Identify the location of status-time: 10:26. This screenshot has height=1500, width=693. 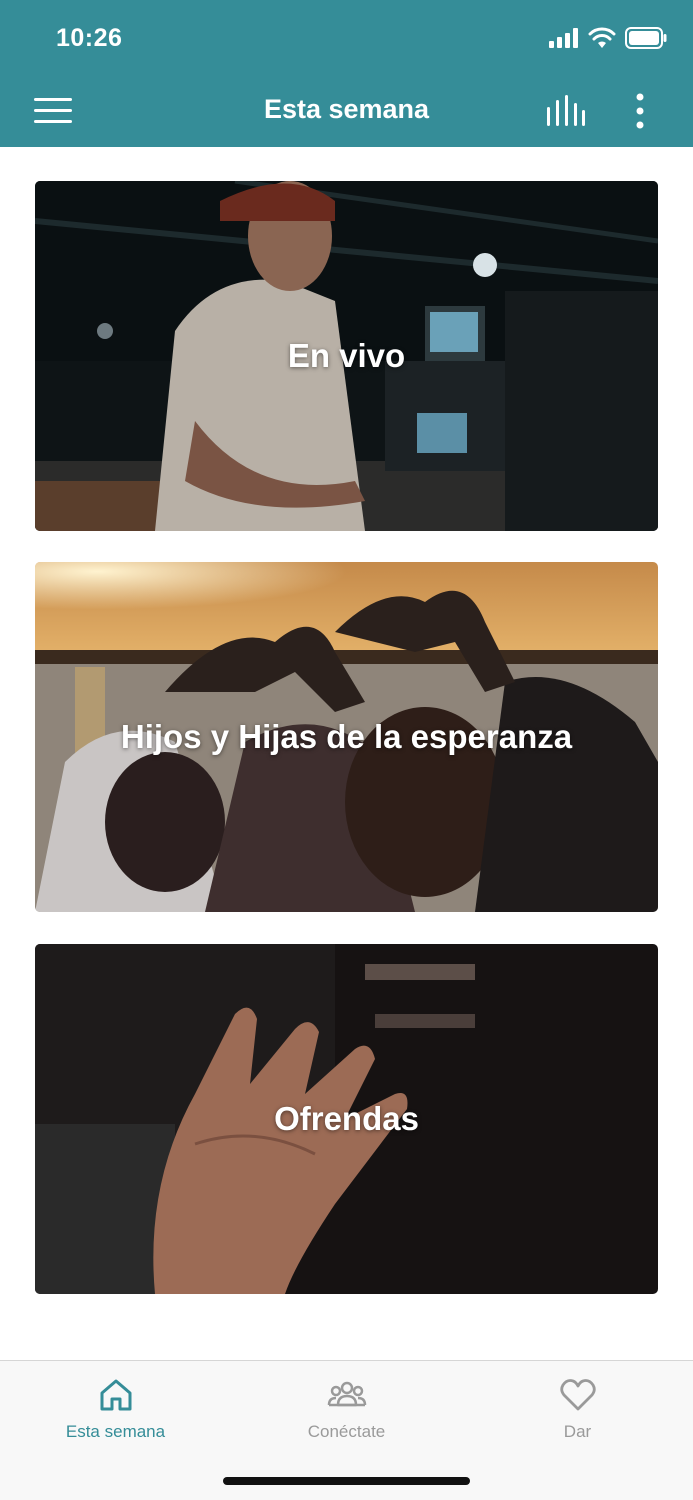
(89, 38).